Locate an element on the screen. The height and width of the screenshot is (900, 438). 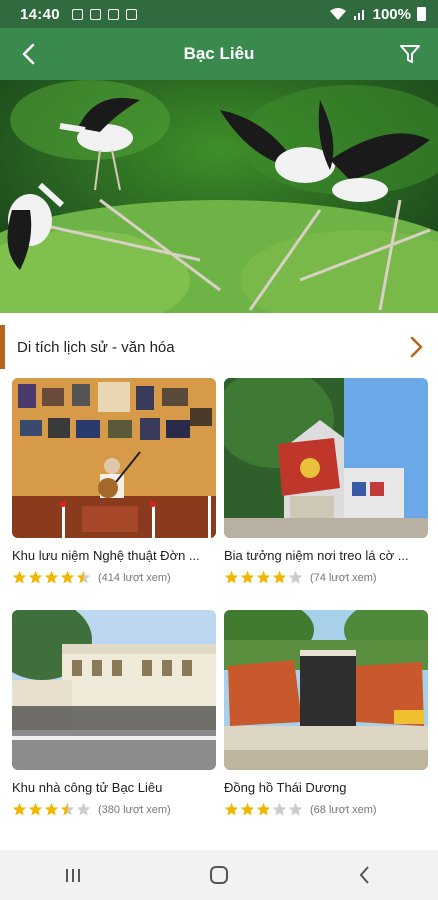
back-button is located at coordinates (28, 54).